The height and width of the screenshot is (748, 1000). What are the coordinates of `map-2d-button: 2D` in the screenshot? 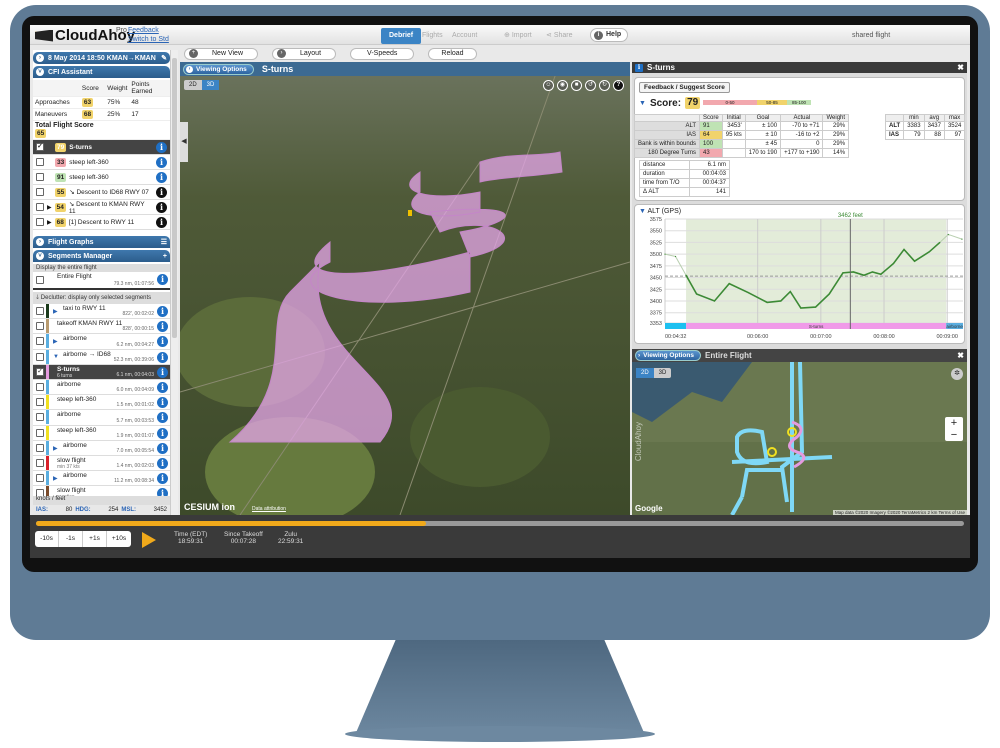 It's located at (645, 373).